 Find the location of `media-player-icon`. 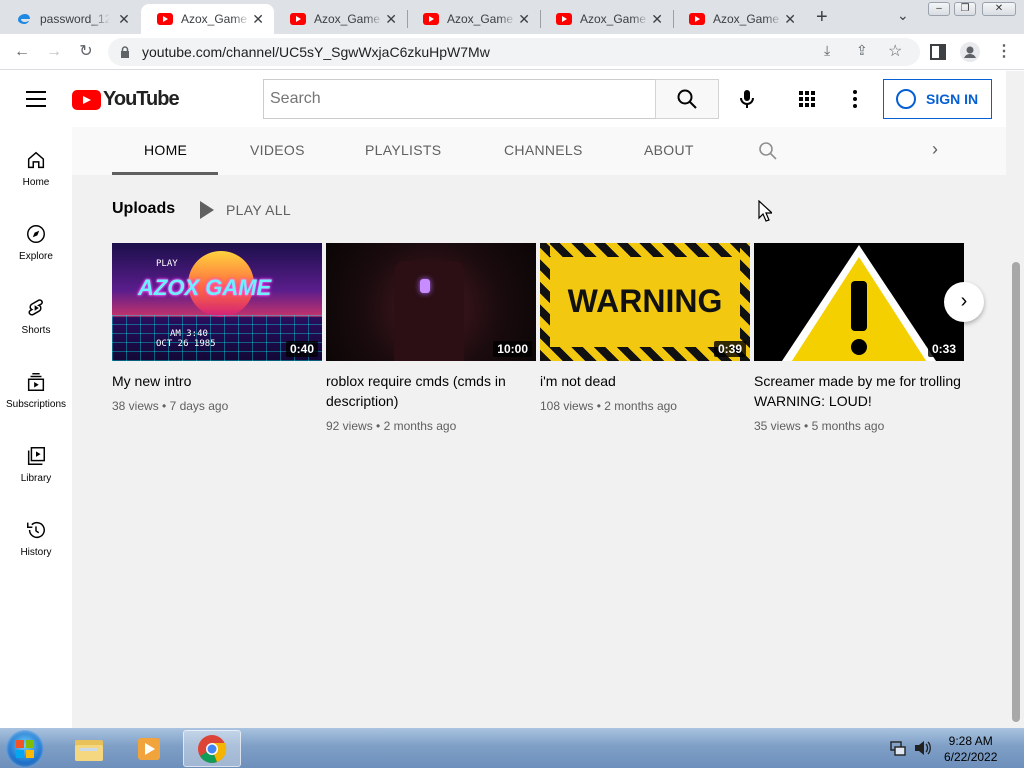

media-player-icon is located at coordinates (149, 749).